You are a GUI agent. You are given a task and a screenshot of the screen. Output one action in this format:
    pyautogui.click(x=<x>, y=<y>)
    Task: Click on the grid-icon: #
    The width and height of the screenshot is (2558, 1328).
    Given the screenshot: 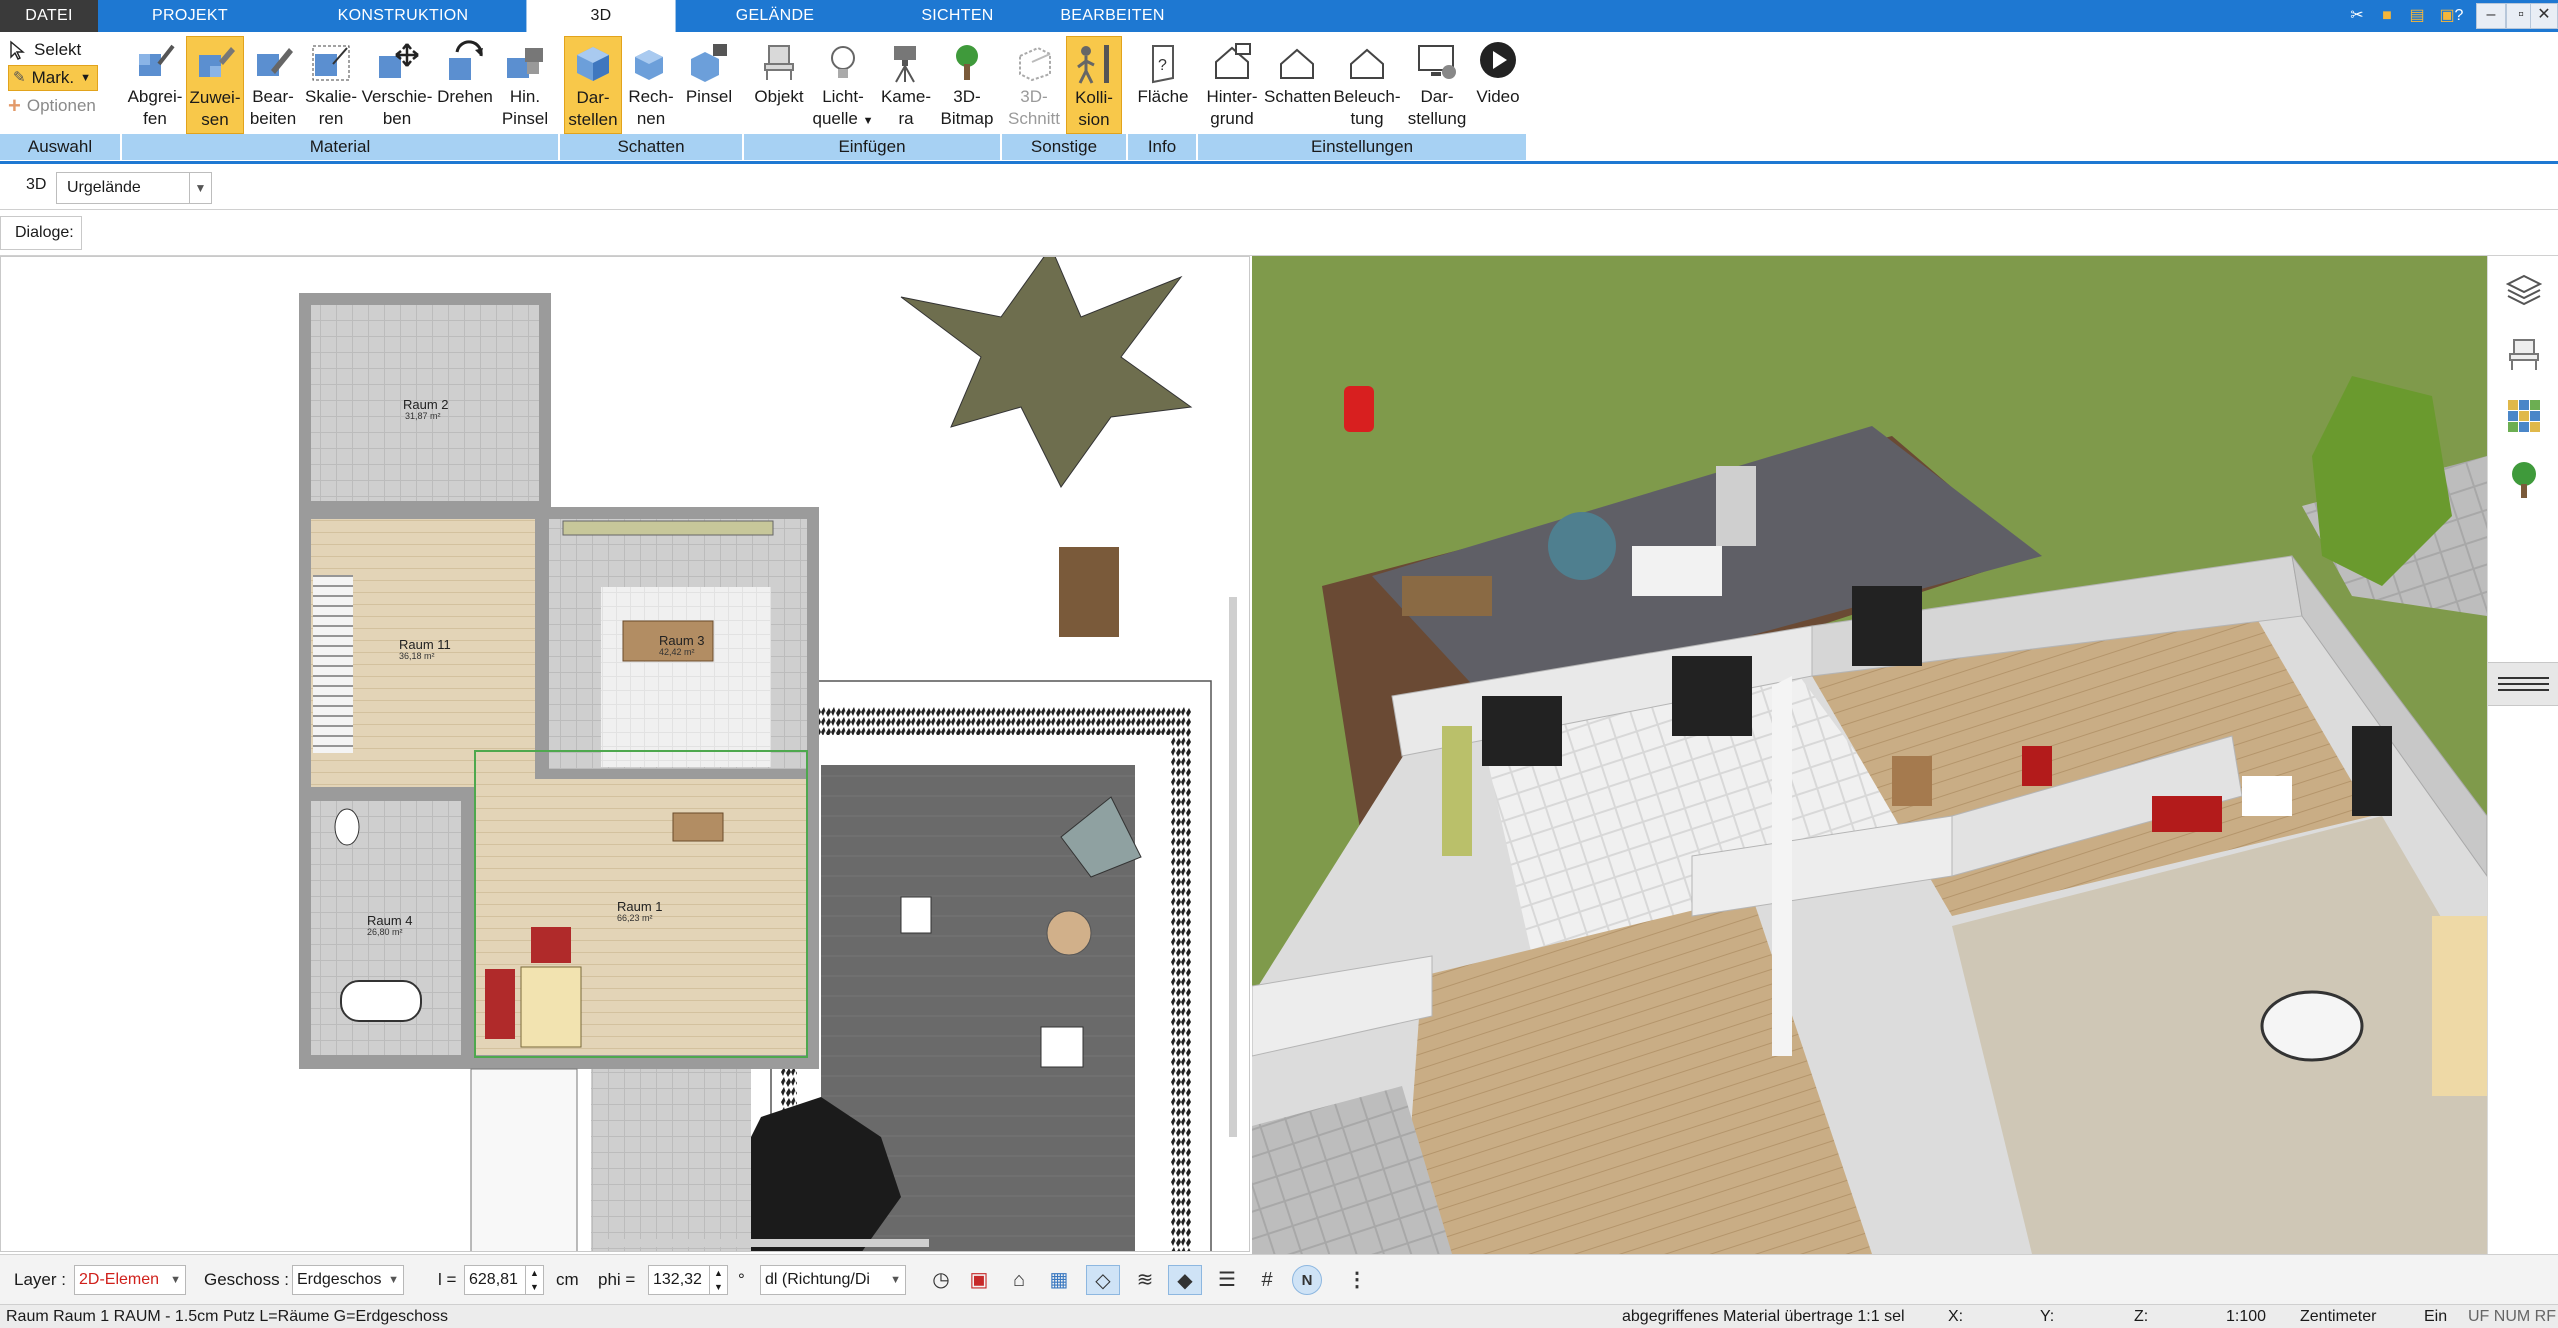 What is the action you would take?
    pyautogui.click(x=1267, y=1280)
    